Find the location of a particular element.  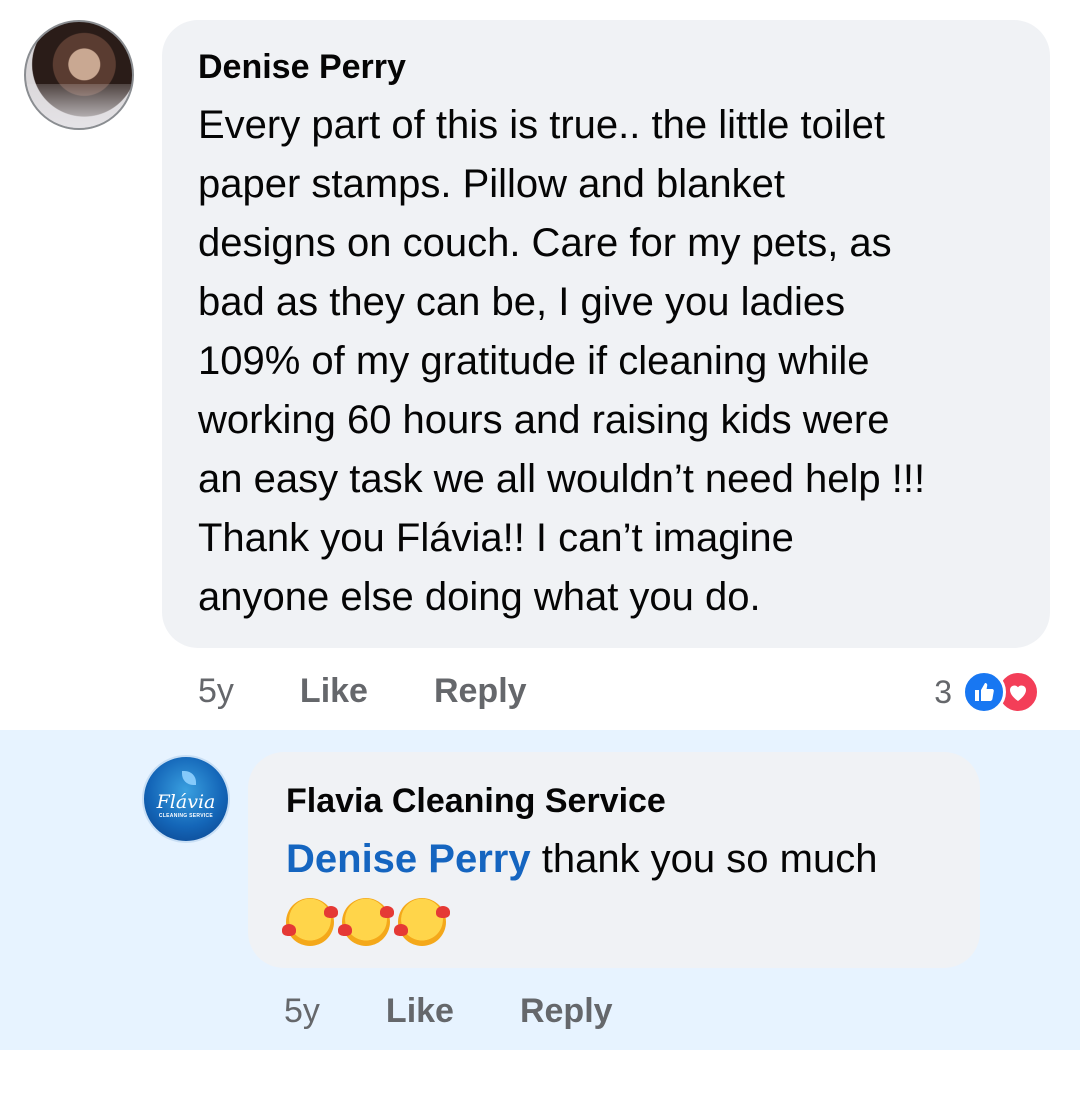

comment-line: designs on couch. Care for my pets, as is located at coordinates (545, 243).